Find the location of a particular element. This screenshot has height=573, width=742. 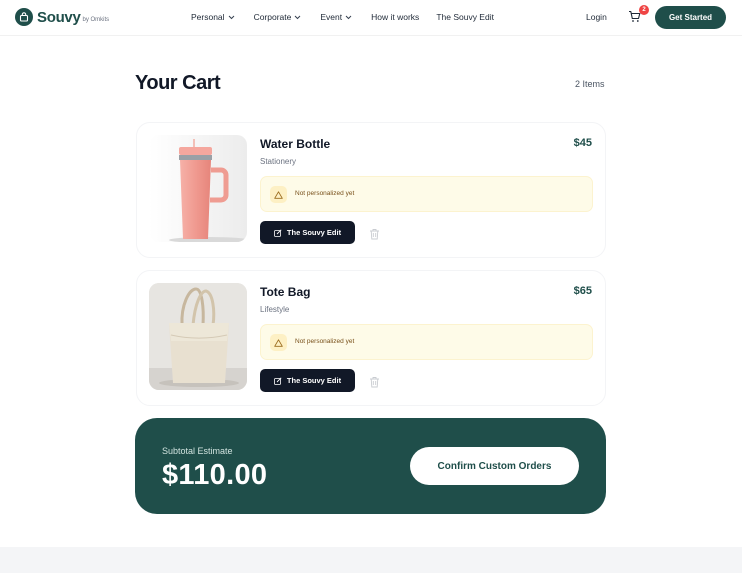

product-category: Lifestyle is located at coordinates (275, 309).